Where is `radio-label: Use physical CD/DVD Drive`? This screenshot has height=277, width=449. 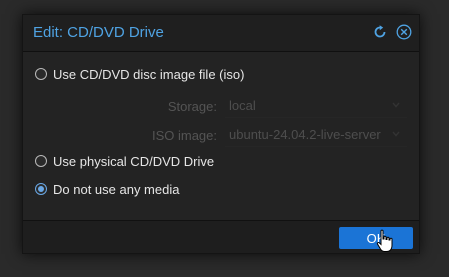
radio-label: Use physical CD/DVD Drive is located at coordinates (134, 161).